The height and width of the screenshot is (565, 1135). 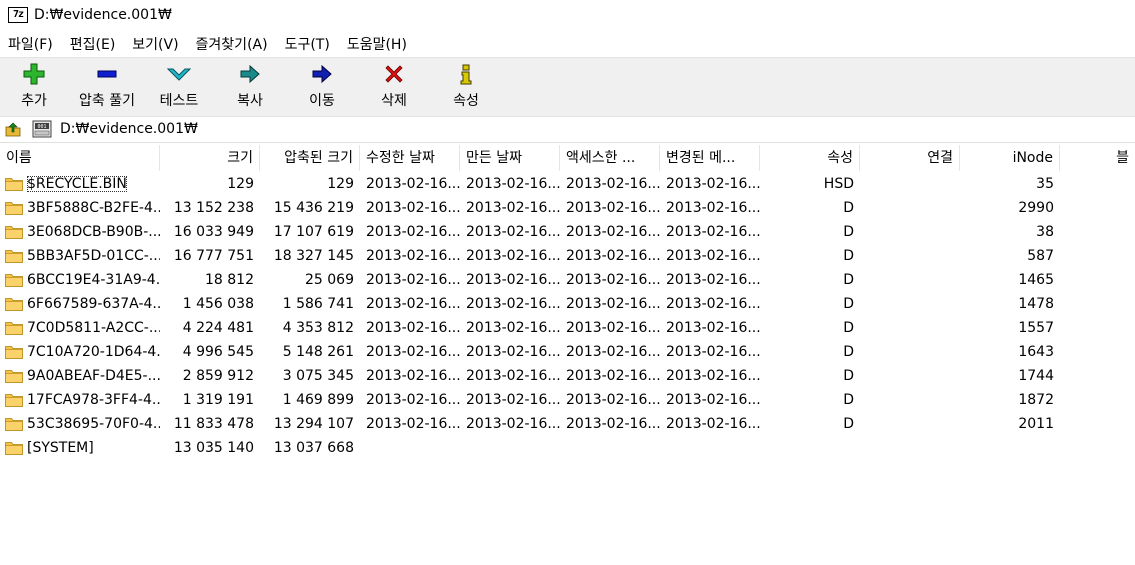 I want to click on menu-edit: 편집(E), so click(x=93, y=44).